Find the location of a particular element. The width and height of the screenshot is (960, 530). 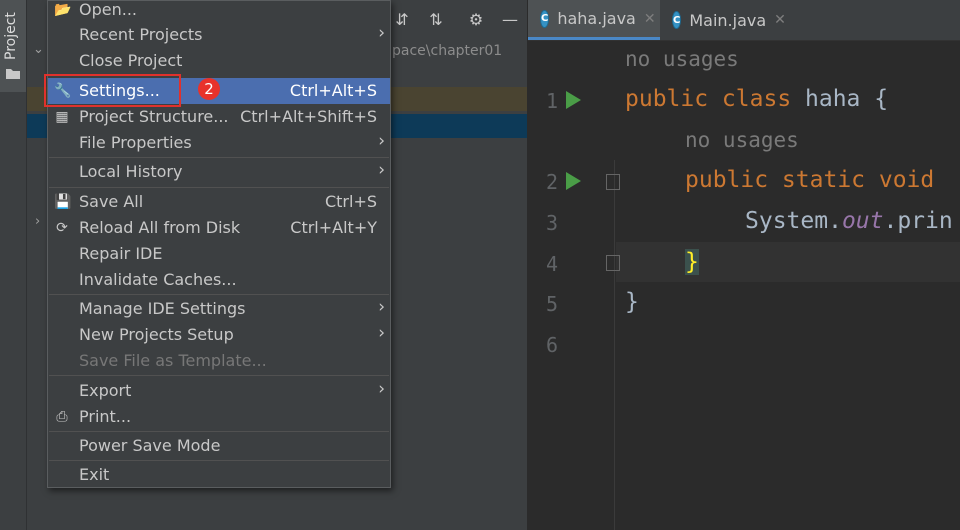

editor-tab-bar: C haha.java ✕ C Main.java ✕ is located at coordinates (744, 20).